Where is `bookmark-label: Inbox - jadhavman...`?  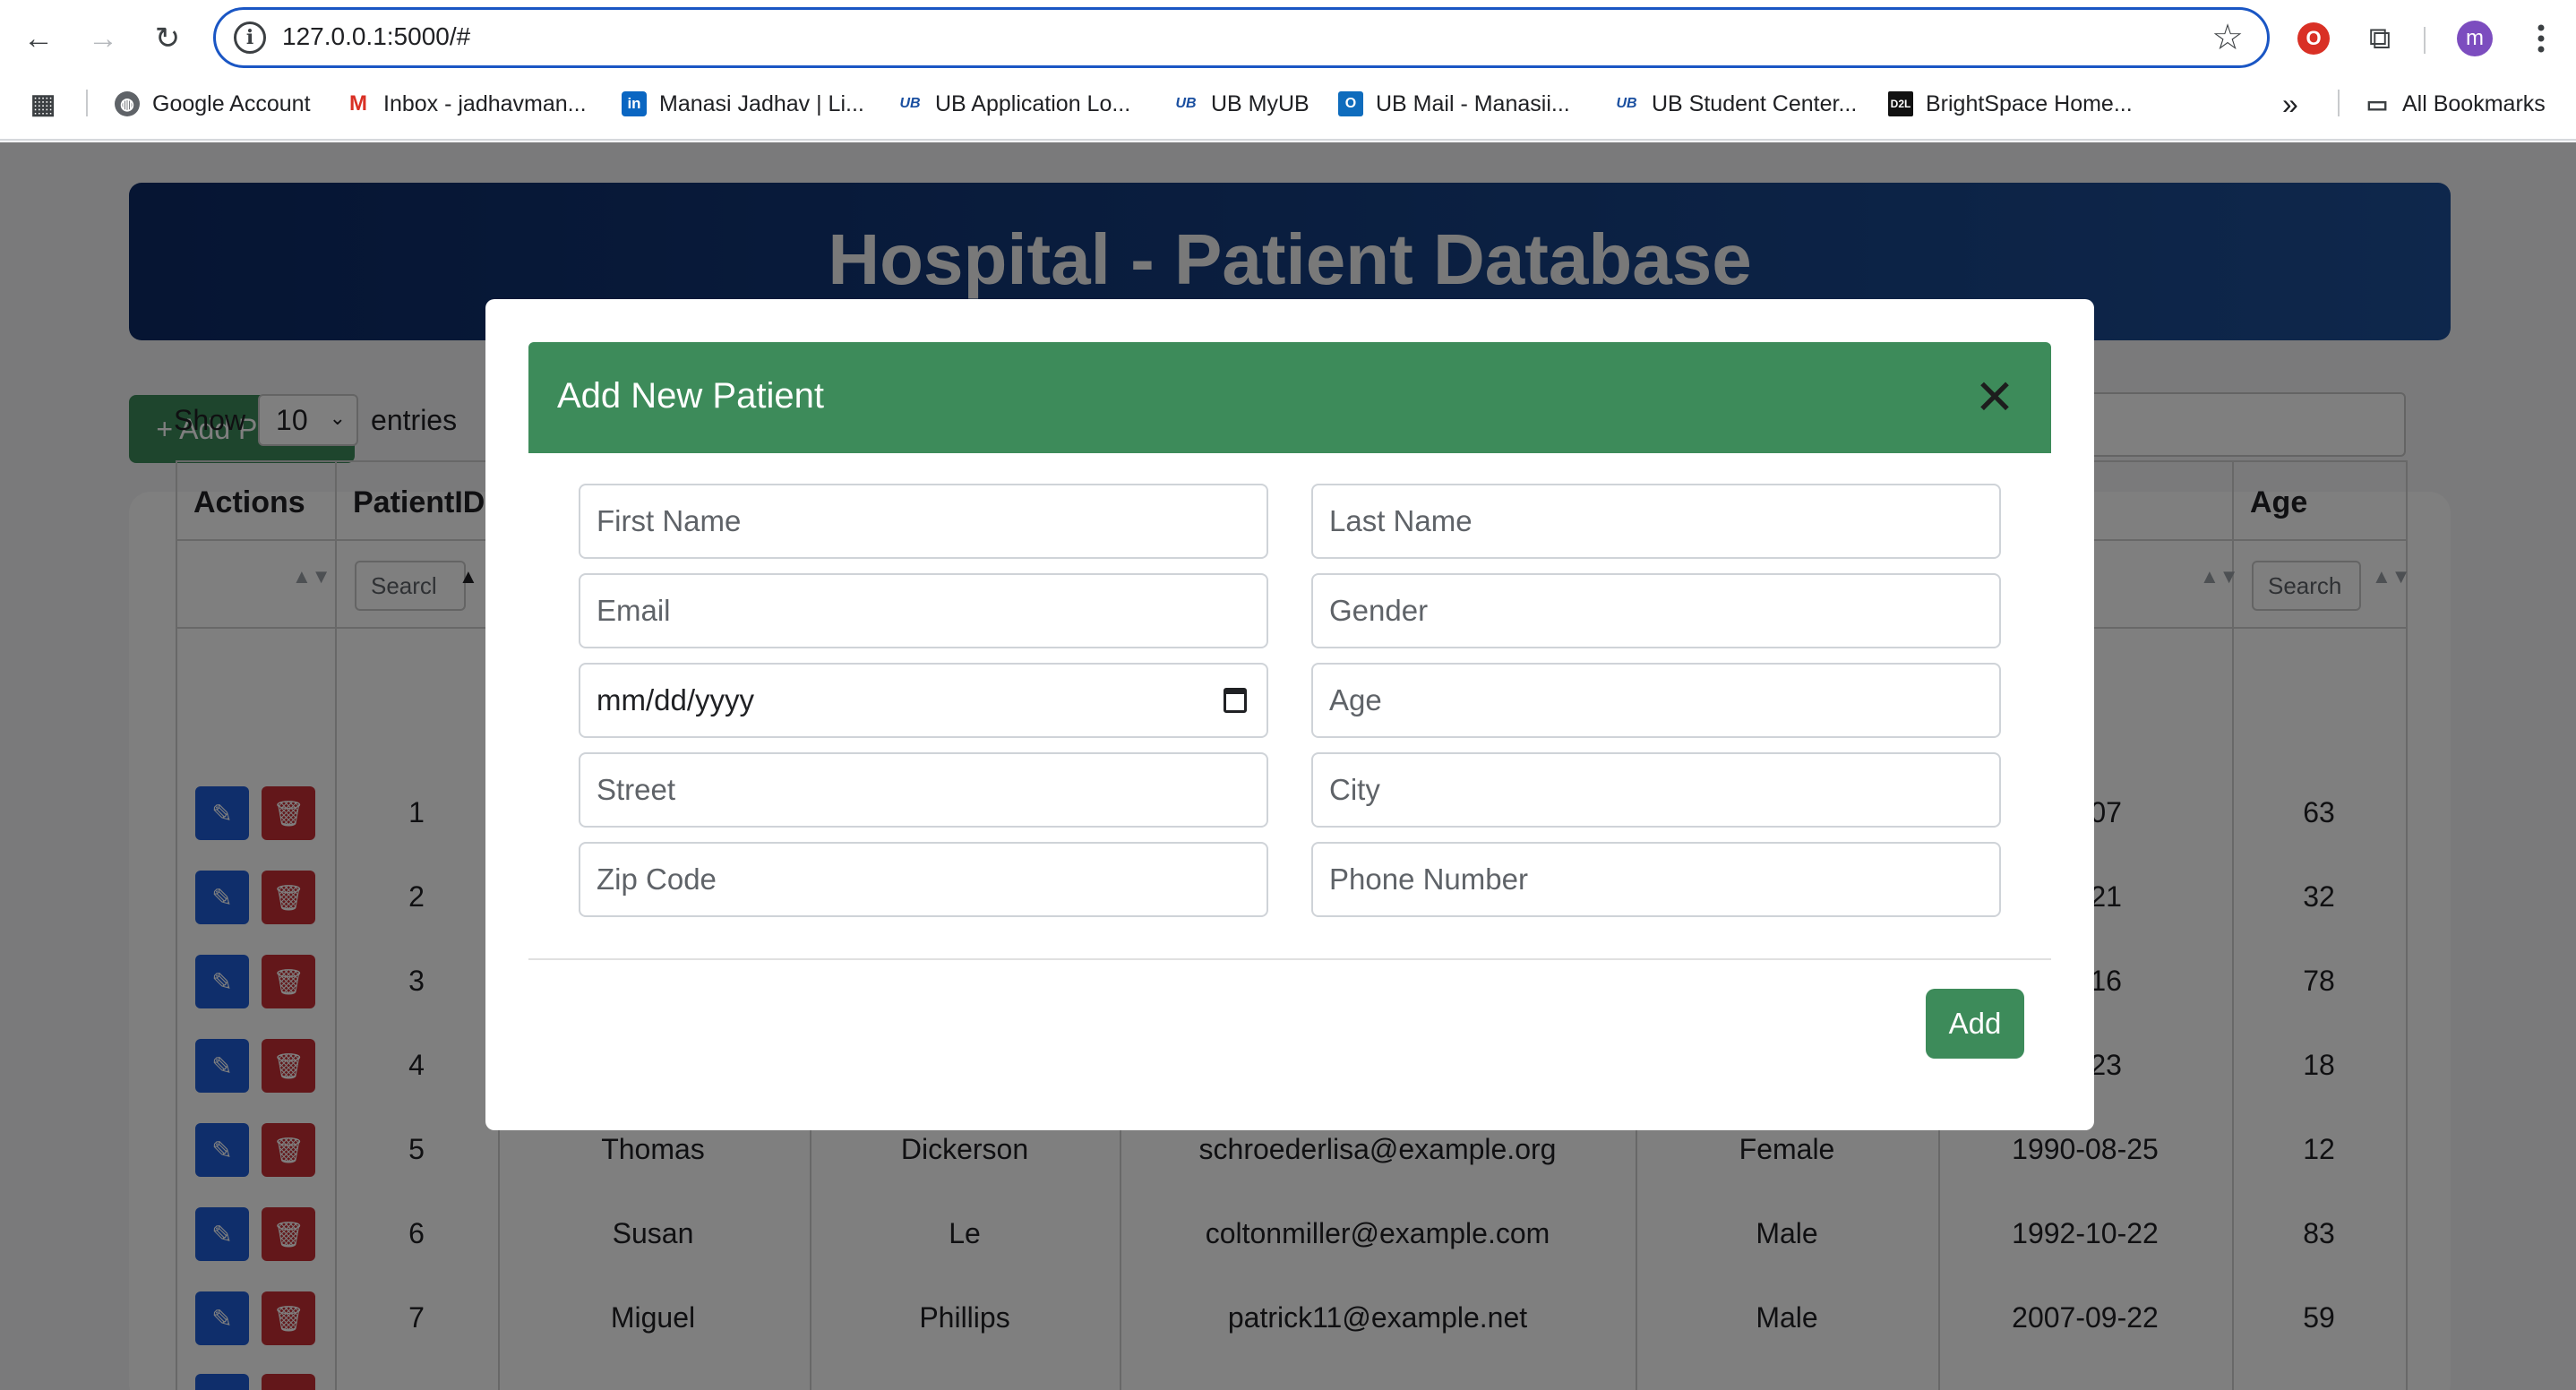 bookmark-label: Inbox - jadhavman... is located at coordinates (485, 103).